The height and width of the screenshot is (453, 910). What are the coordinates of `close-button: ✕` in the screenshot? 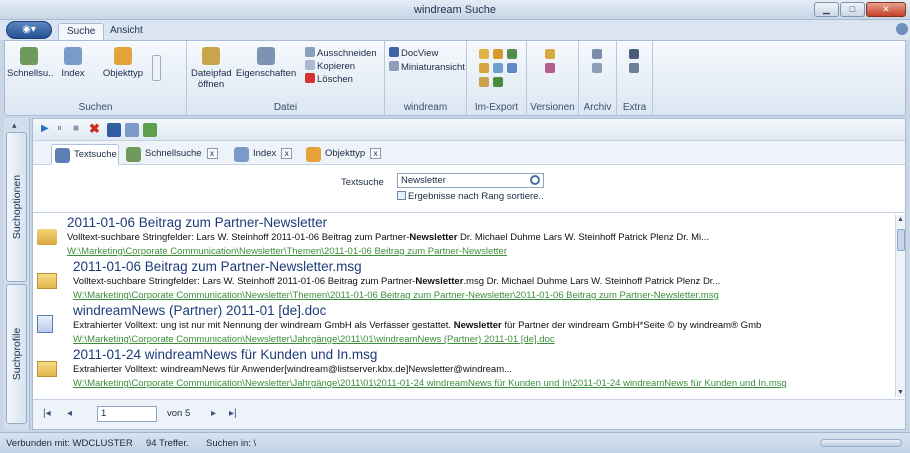 It's located at (886, 9).